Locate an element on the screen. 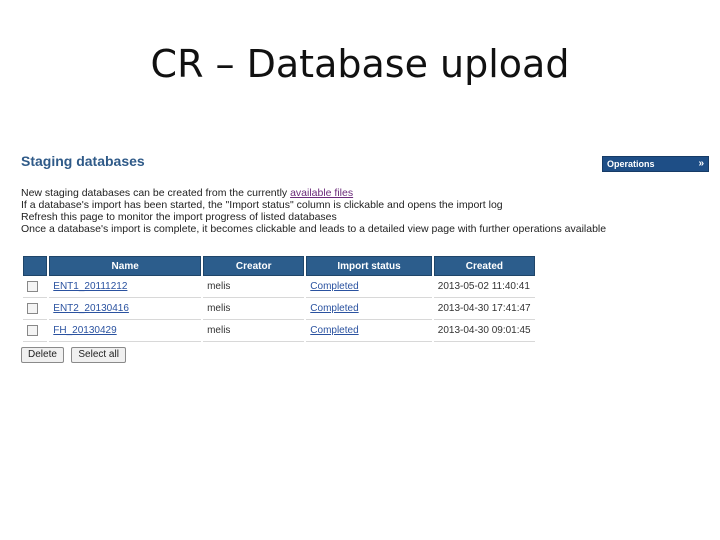  select-column-header is located at coordinates (35, 266).